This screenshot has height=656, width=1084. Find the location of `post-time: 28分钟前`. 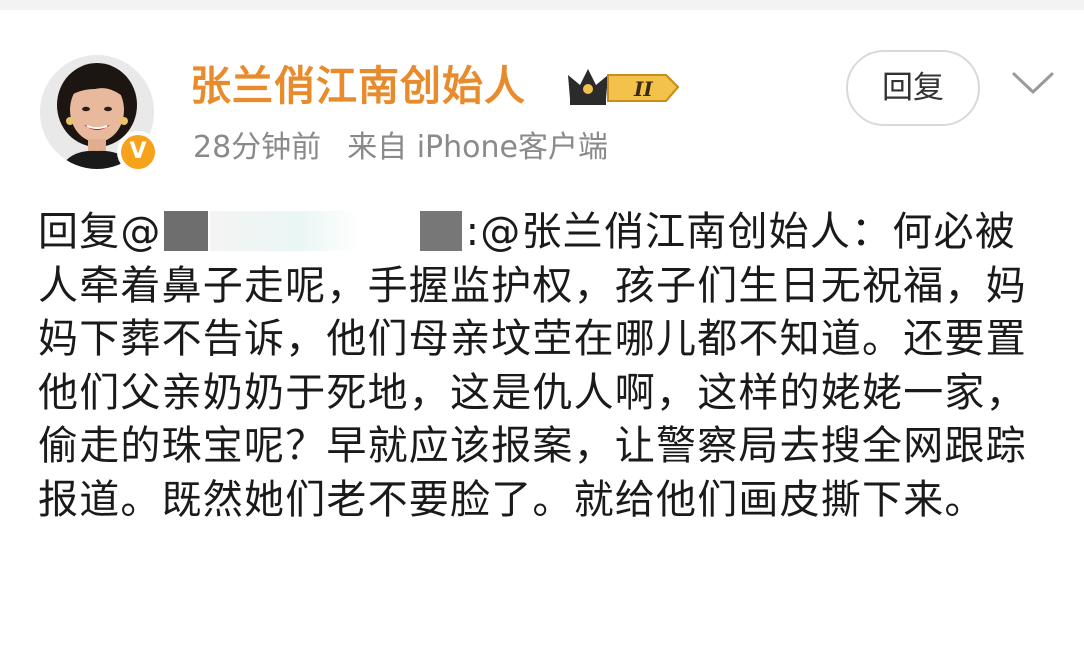

post-time: 28分钟前 is located at coordinates (257, 147).